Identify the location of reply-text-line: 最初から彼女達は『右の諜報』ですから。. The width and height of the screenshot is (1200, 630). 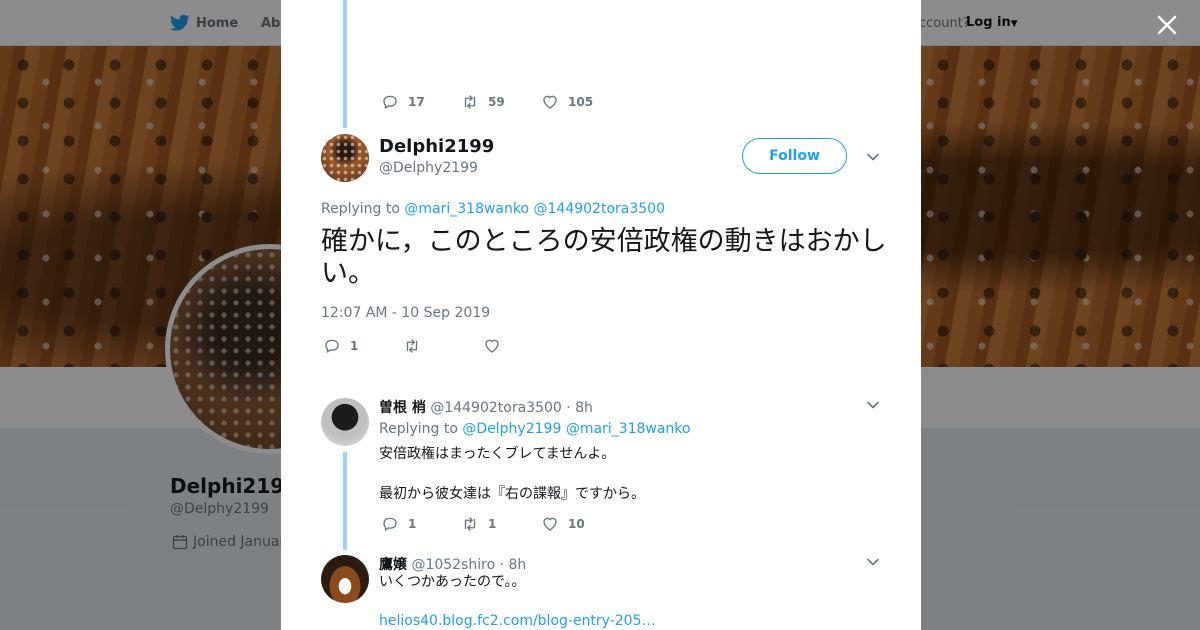
(512, 494).